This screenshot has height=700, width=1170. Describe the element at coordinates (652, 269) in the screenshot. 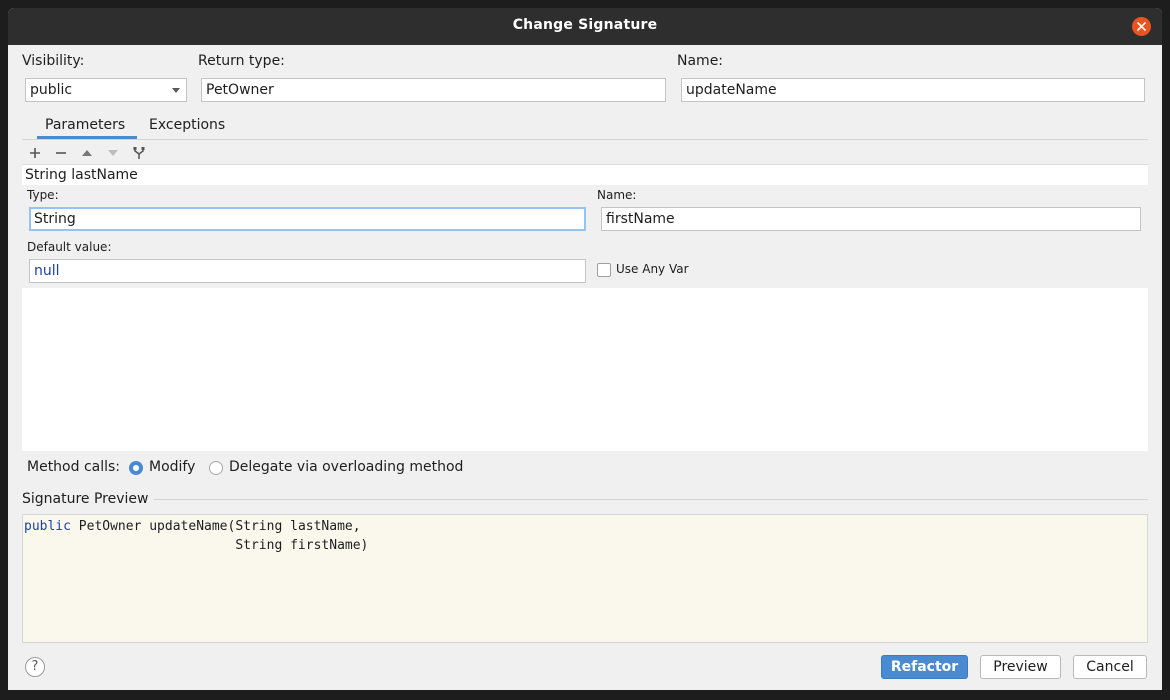

I see `use-any-var-label: Use Any Var` at that location.